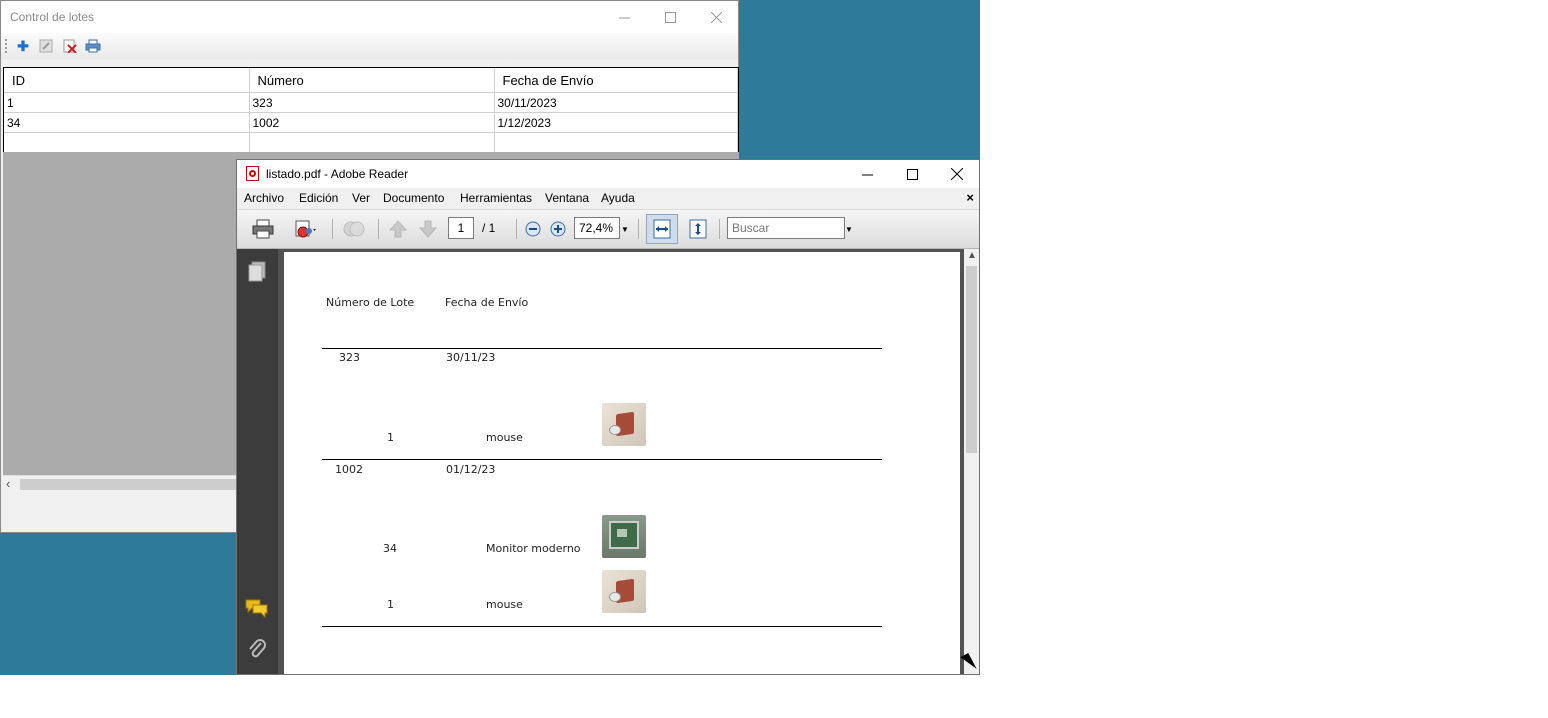 Image resolution: width=1548 pixels, height=718 pixels. What do you see at coordinates (533, 229) in the screenshot?
I see `zoom-out-icon` at bounding box center [533, 229].